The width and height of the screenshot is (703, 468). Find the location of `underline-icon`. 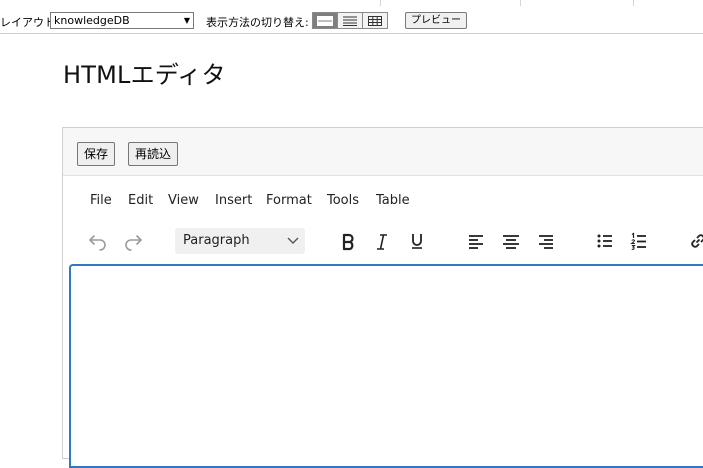

underline-icon is located at coordinates (417, 241).